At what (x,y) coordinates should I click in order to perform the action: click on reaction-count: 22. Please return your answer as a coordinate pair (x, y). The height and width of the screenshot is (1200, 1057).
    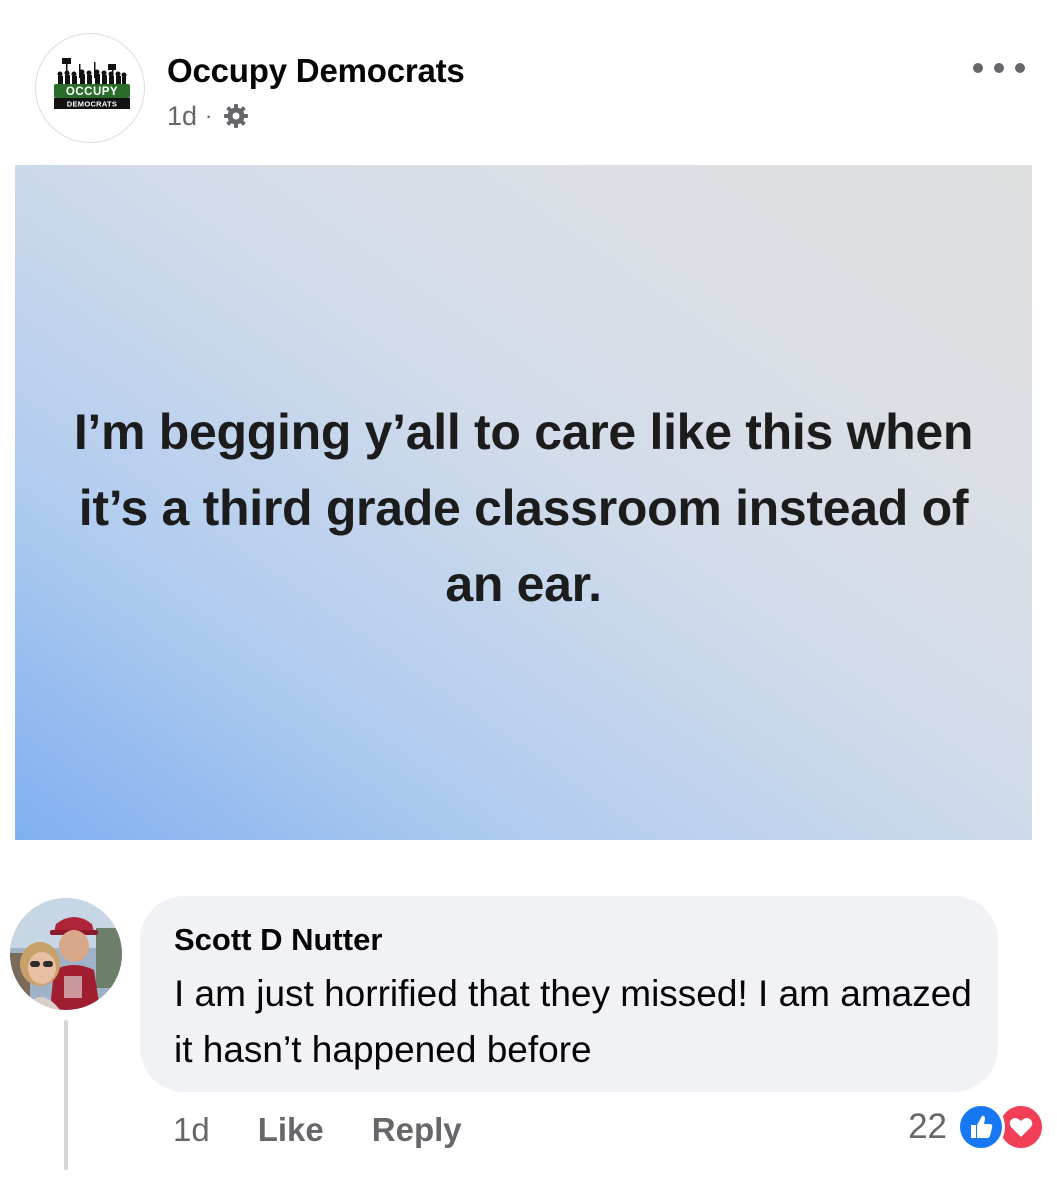
    Looking at the image, I should click on (927, 1126).